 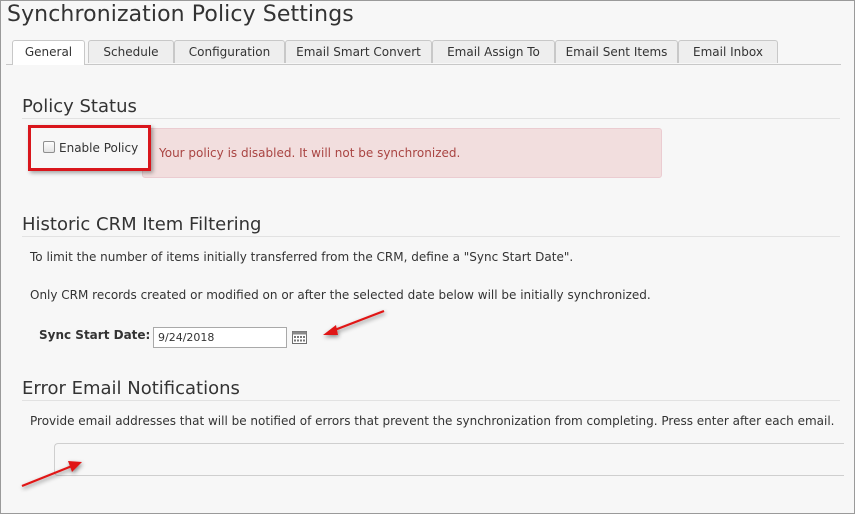 What do you see at coordinates (131, 51) in the screenshot?
I see `tab-schedule: Schedule` at bounding box center [131, 51].